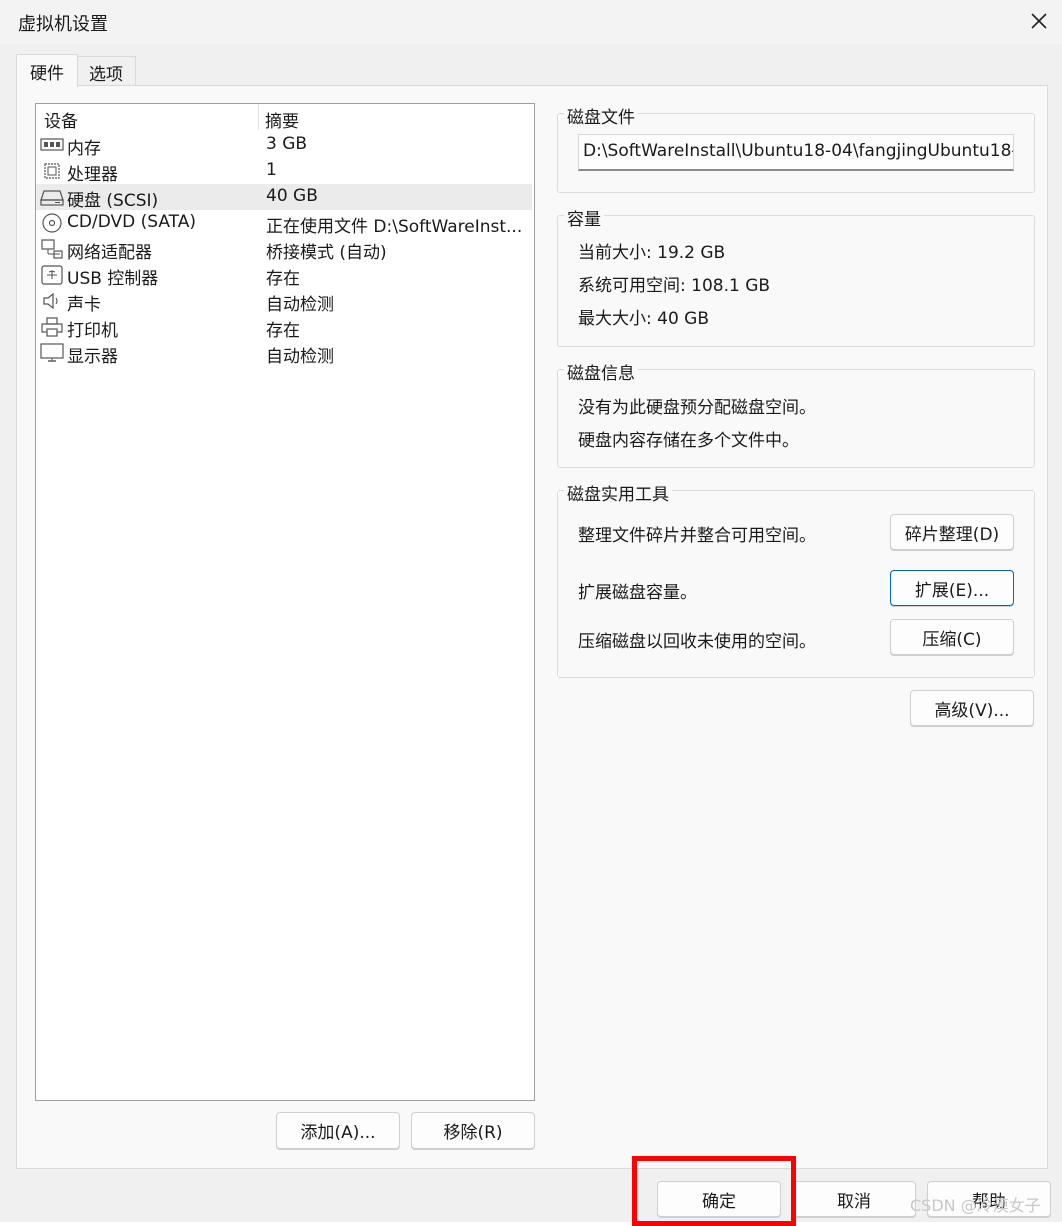 The image size is (1062, 1226). Describe the element at coordinates (284, 171) in the screenshot. I see `device-row-processor: 处理器 1` at that location.